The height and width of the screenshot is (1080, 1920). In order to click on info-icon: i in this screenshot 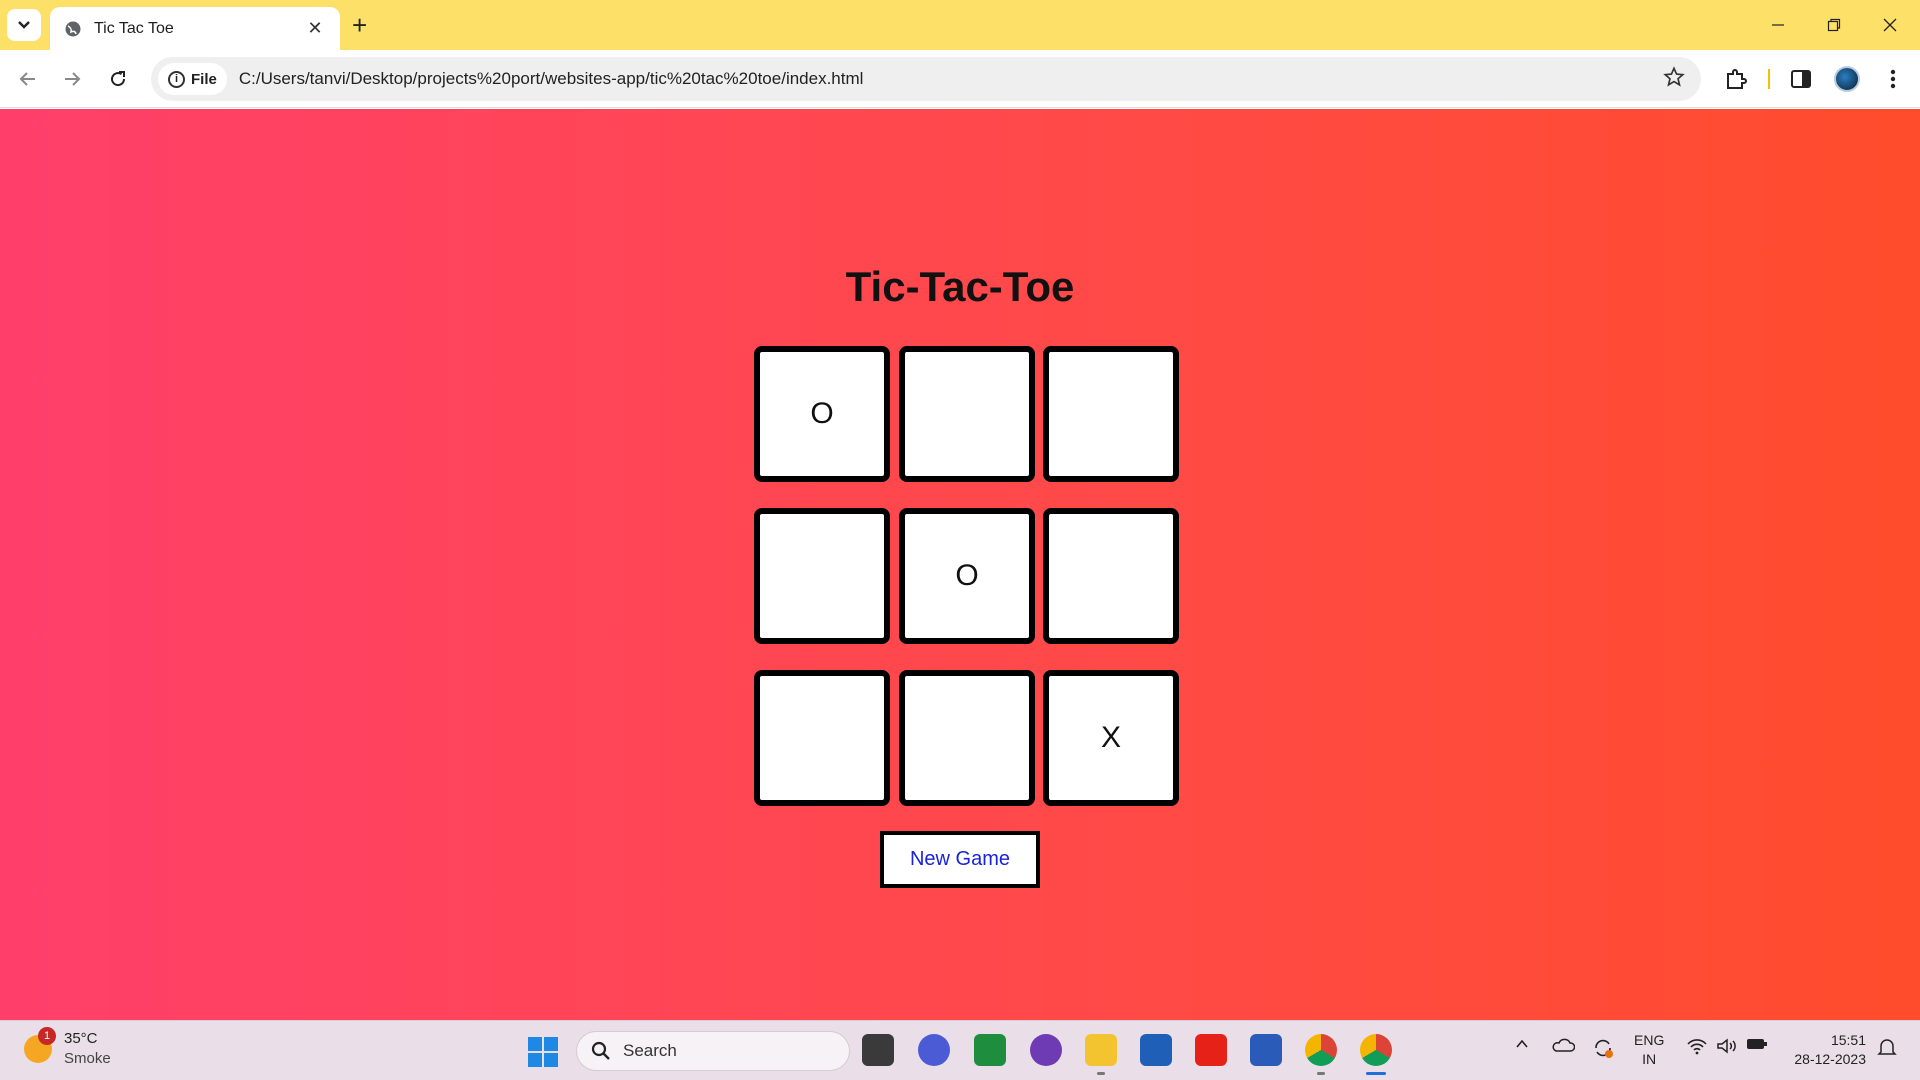, I will do `click(176, 79)`.